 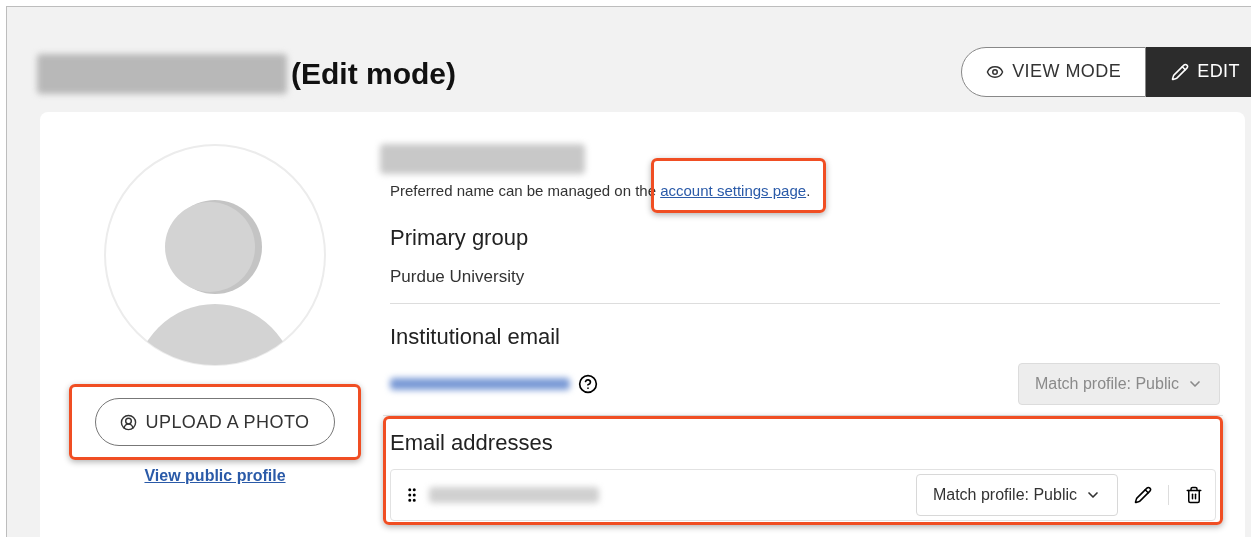 What do you see at coordinates (215, 422) in the screenshot?
I see `upload-photo-button: UPLOAD A PHOTO` at bounding box center [215, 422].